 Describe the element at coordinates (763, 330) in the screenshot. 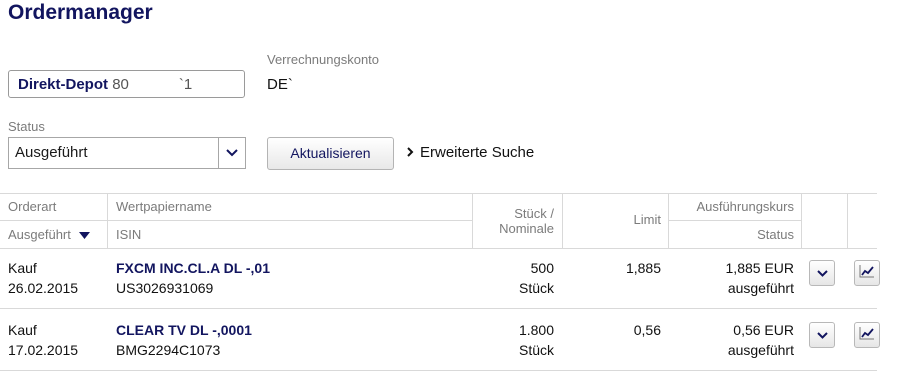

I see `row-price: 0,56 EUR` at that location.